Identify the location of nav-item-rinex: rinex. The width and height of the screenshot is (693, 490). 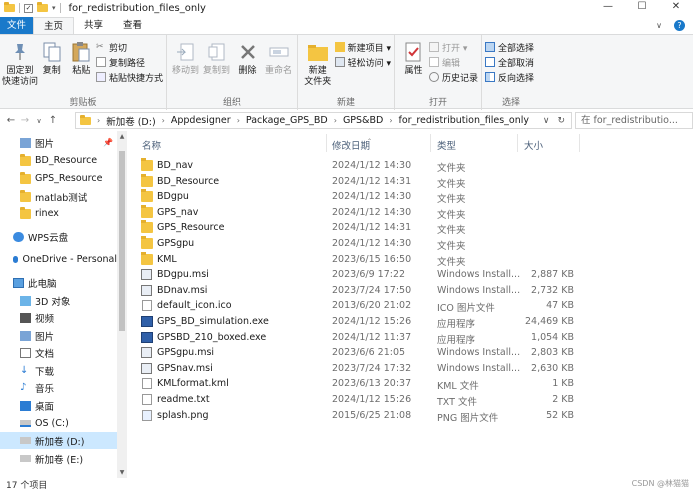
(58, 213).